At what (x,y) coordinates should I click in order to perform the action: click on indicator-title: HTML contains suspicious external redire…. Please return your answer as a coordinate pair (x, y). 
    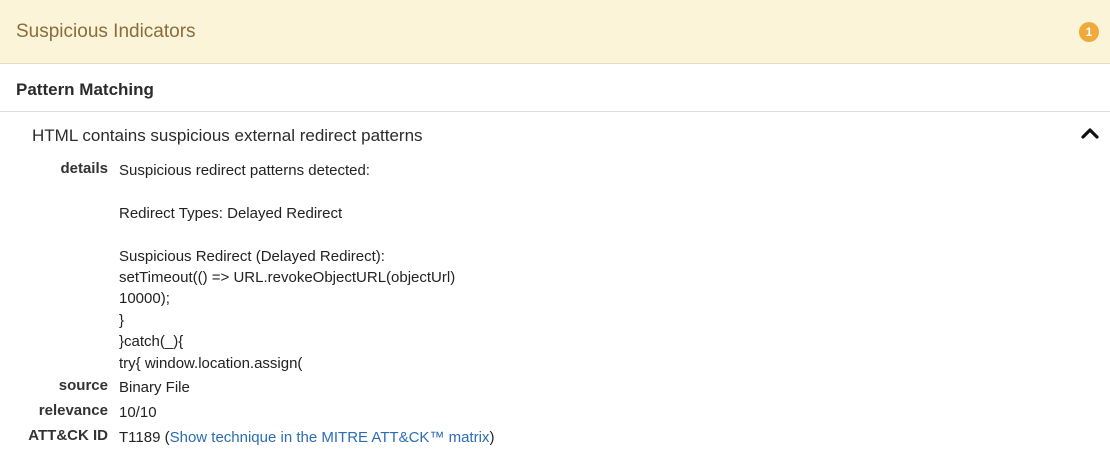
    Looking at the image, I should click on (227, 136).